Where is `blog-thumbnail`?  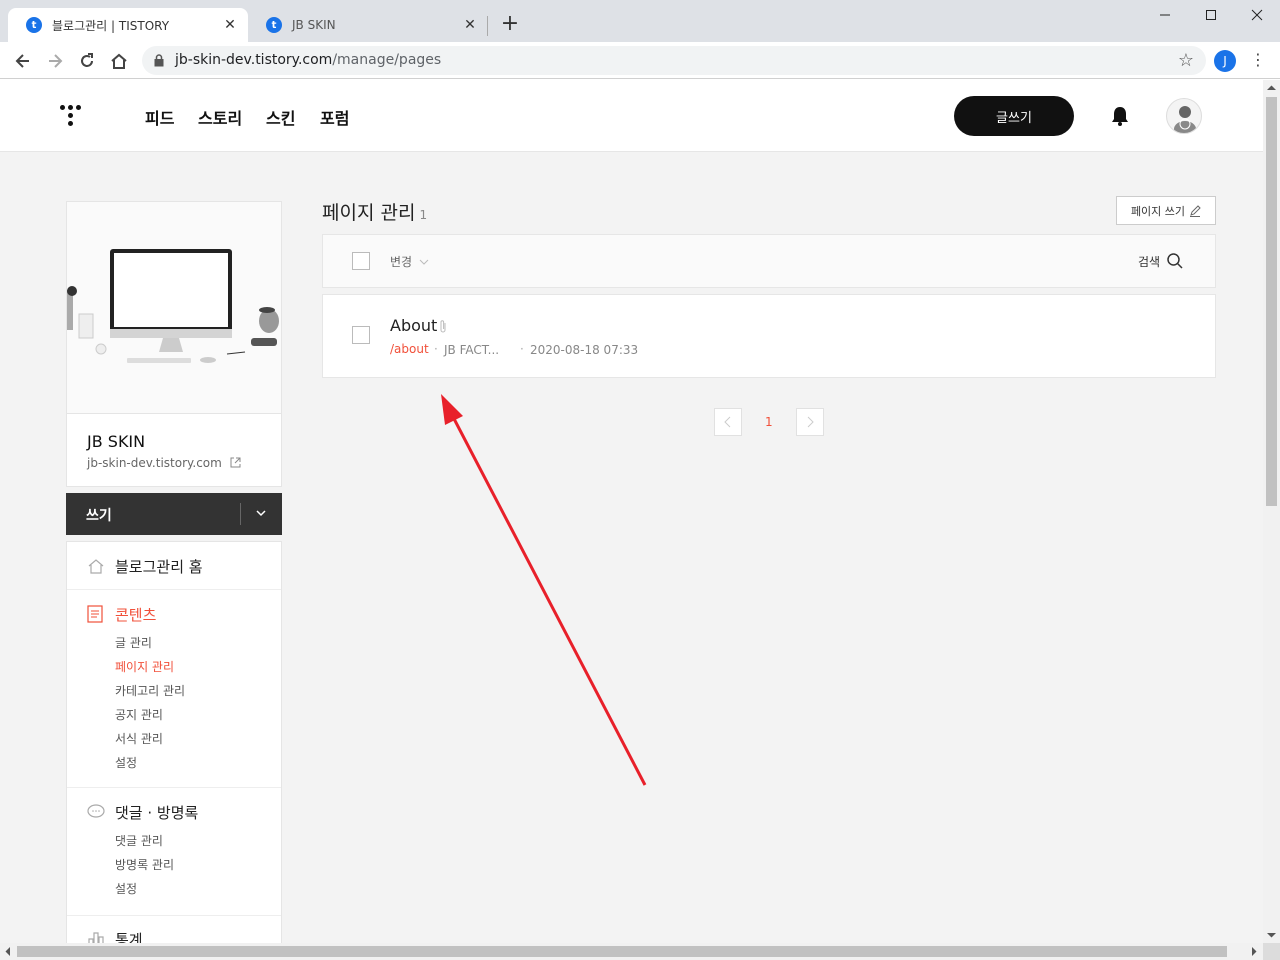 blog-thumbnail is located at coordinates (174, 307).